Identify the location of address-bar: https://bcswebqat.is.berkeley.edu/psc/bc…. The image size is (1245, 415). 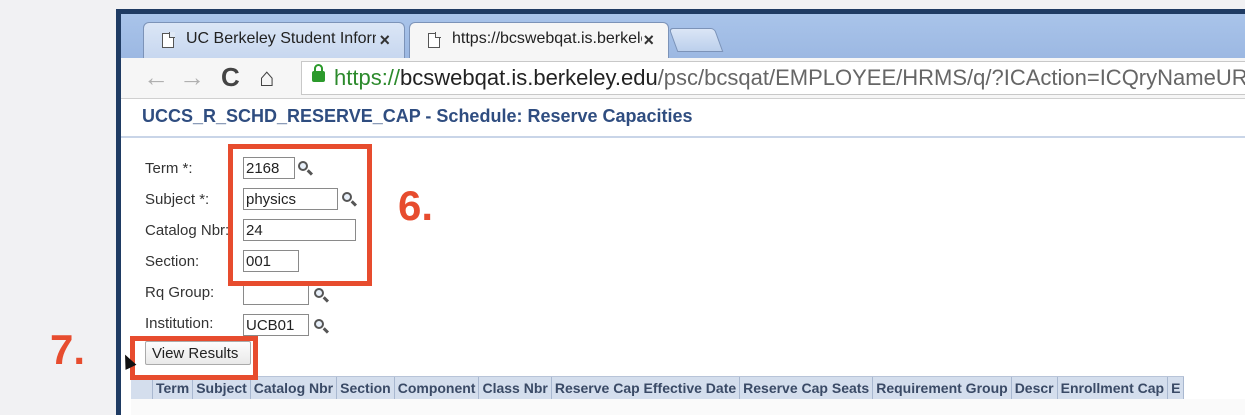
(773, 78).